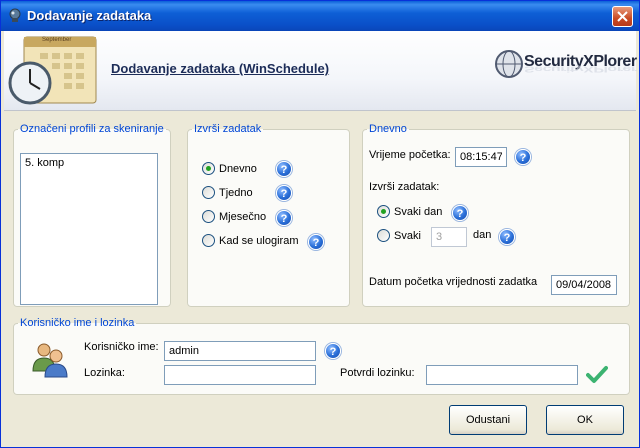 The image size is (640, 448). Describe the element at coordinates (320, 16) in the screenshot. I see `title-bar: Dodavanje zadataka` at that location.